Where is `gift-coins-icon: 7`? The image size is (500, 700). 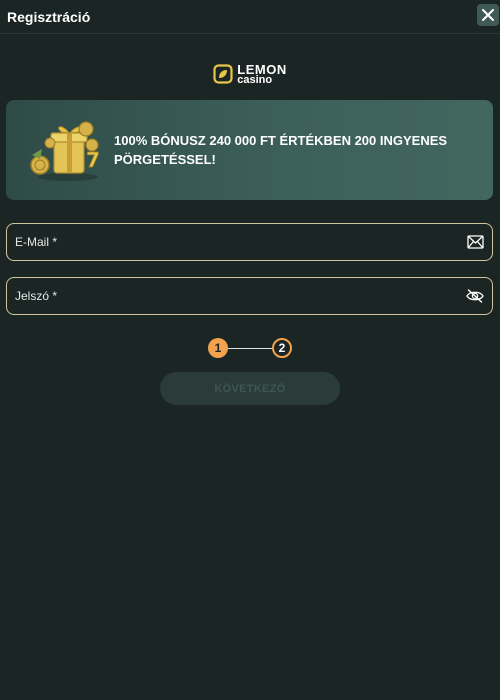
gift-coins-icon: 7 is located at coordinates (65, 151).